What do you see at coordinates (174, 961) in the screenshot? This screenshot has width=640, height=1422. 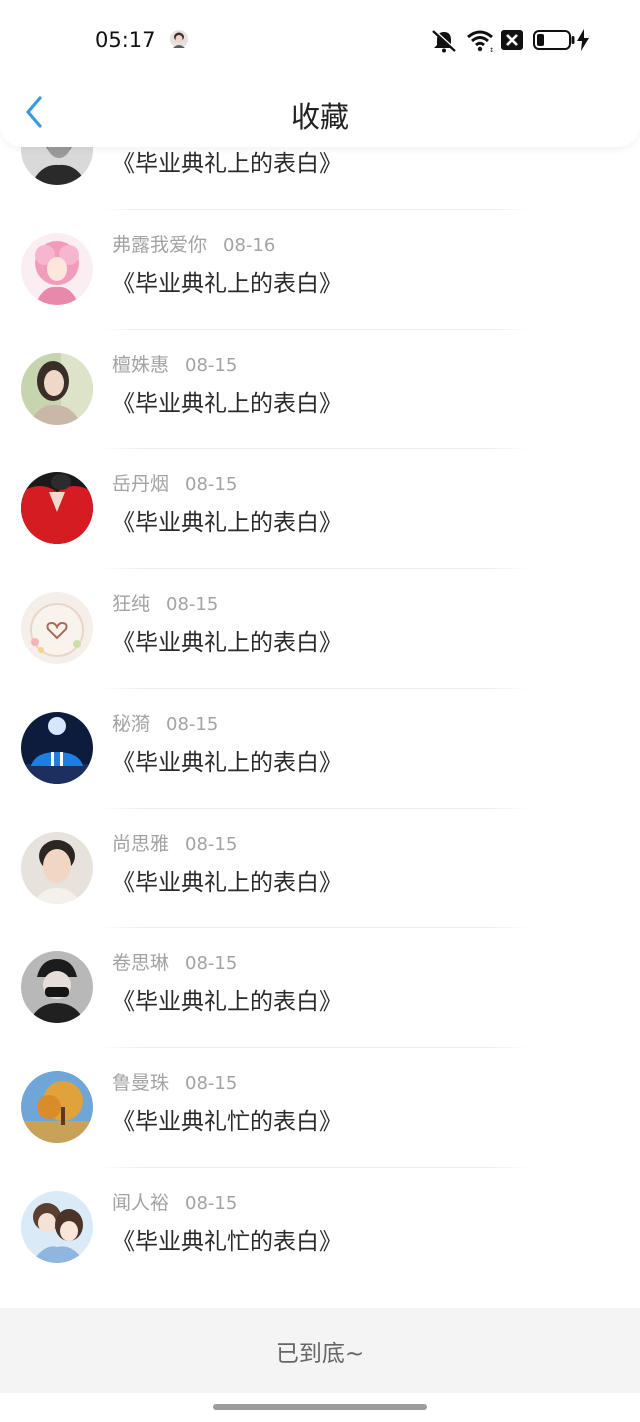 I see `item-meta: 卷思琳 08-15` at bounding box center [174, 961].